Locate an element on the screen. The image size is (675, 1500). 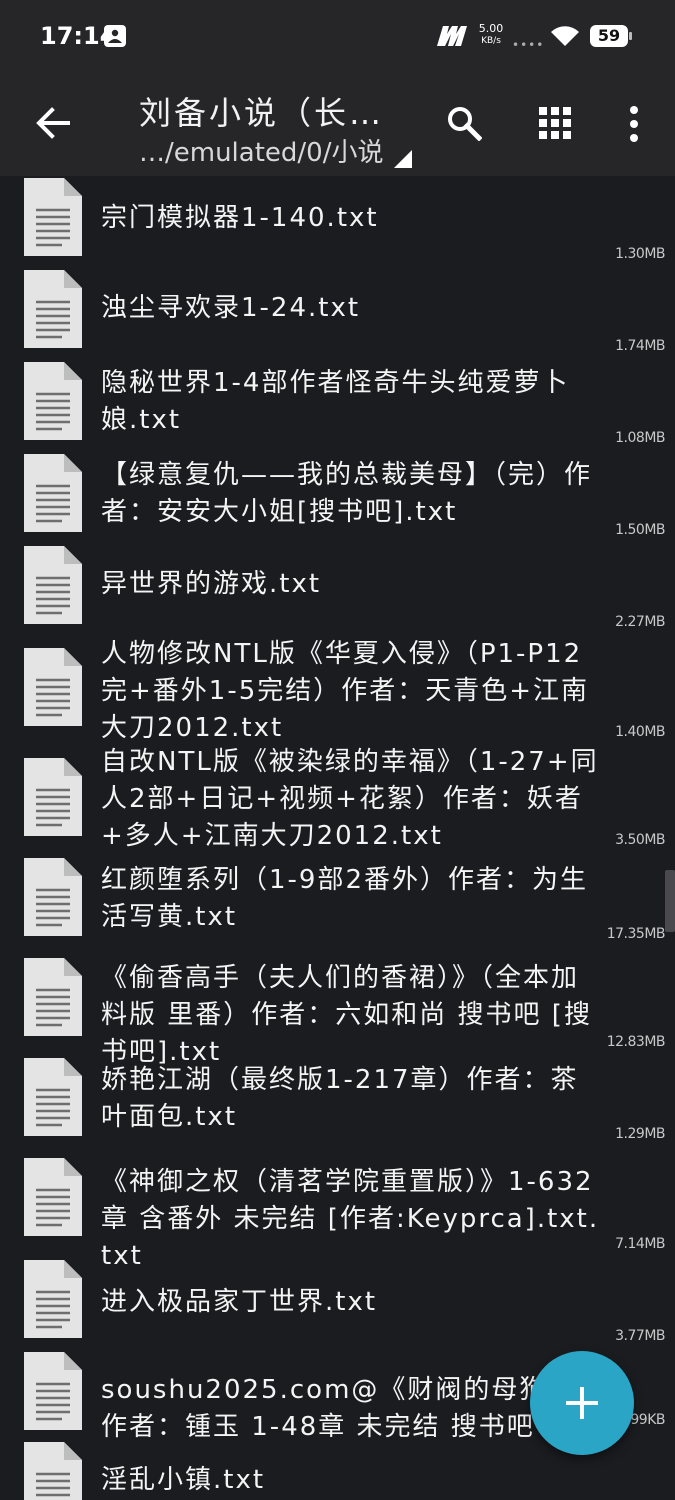
file-size: 3.77MB is located at coordinates (640, 1336).